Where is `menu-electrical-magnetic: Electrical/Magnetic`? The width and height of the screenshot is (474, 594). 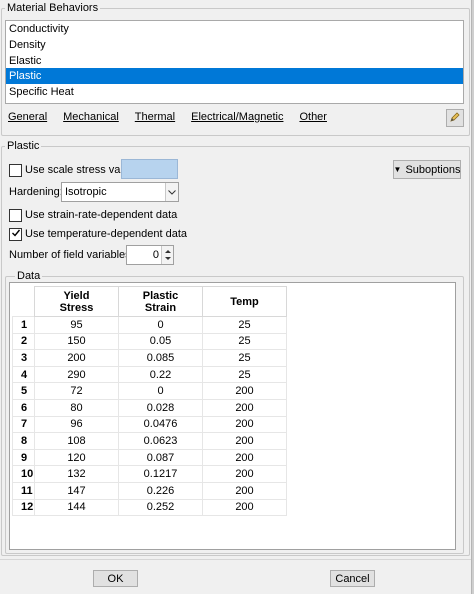 menu-electrical-magnetic: Electrical/Magnetic is located at coordinates (237, 119).